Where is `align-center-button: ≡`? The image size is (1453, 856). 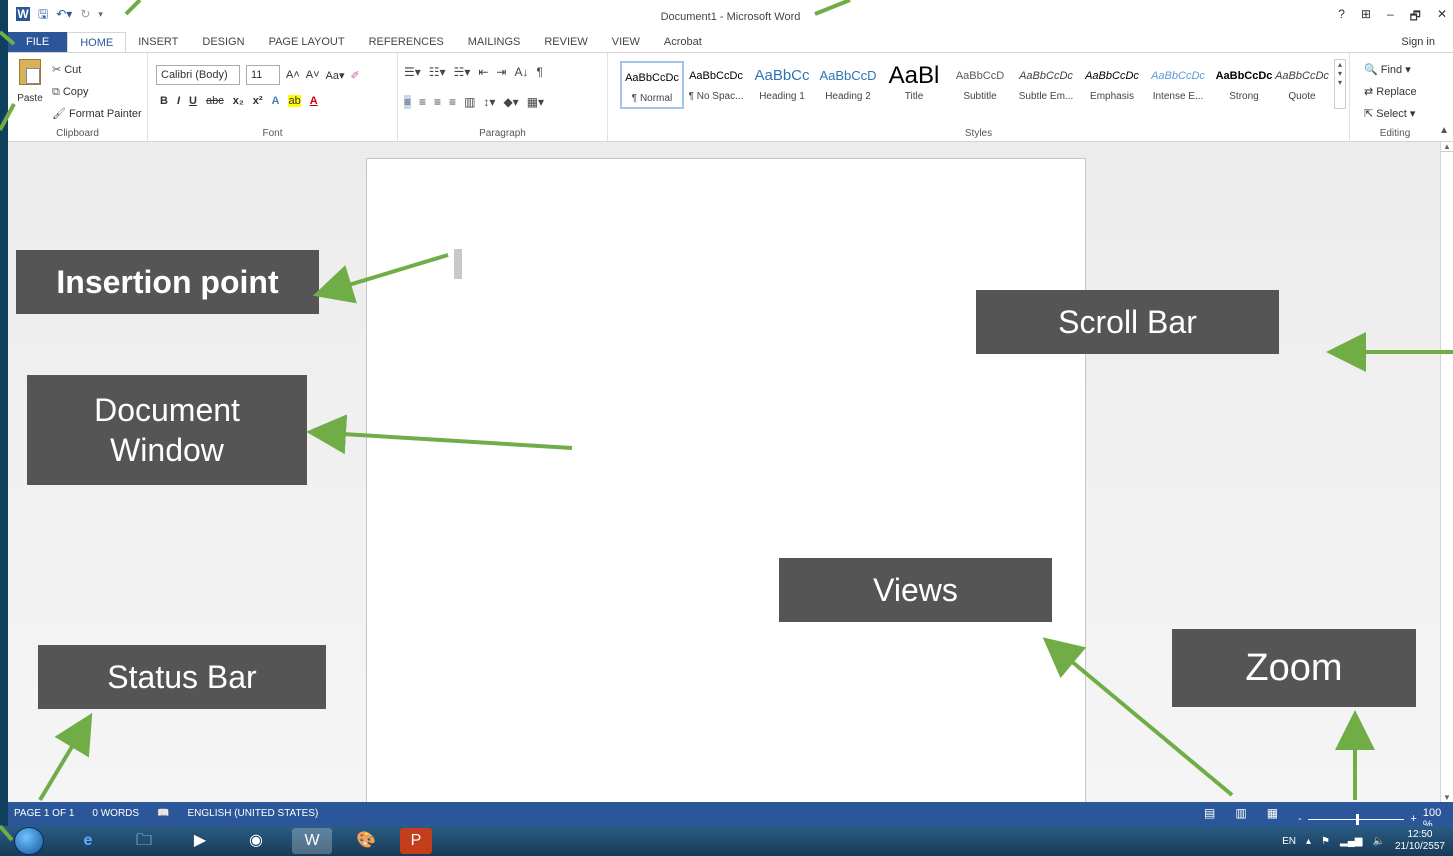 align-center-button: ≡ is located at coordinates (422, 102).